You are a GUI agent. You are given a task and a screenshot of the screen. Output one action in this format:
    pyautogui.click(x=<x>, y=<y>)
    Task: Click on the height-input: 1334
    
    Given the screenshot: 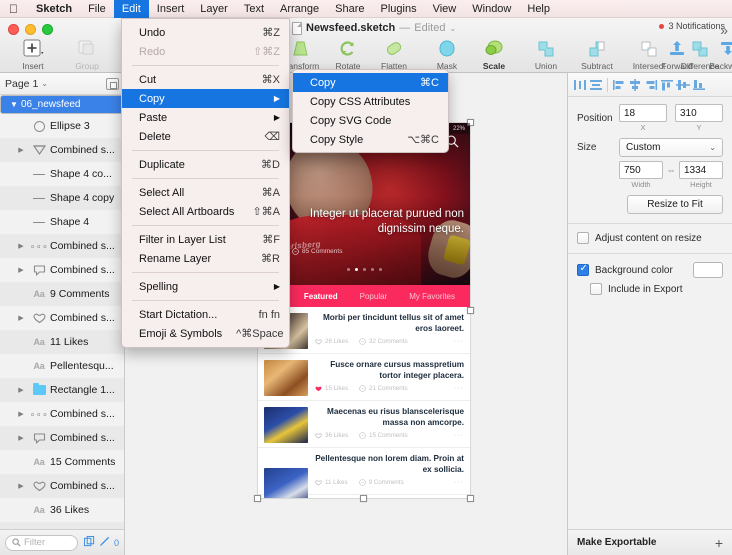 What is the action you would take?
    pyautogui.click(x=701, y=170)
    